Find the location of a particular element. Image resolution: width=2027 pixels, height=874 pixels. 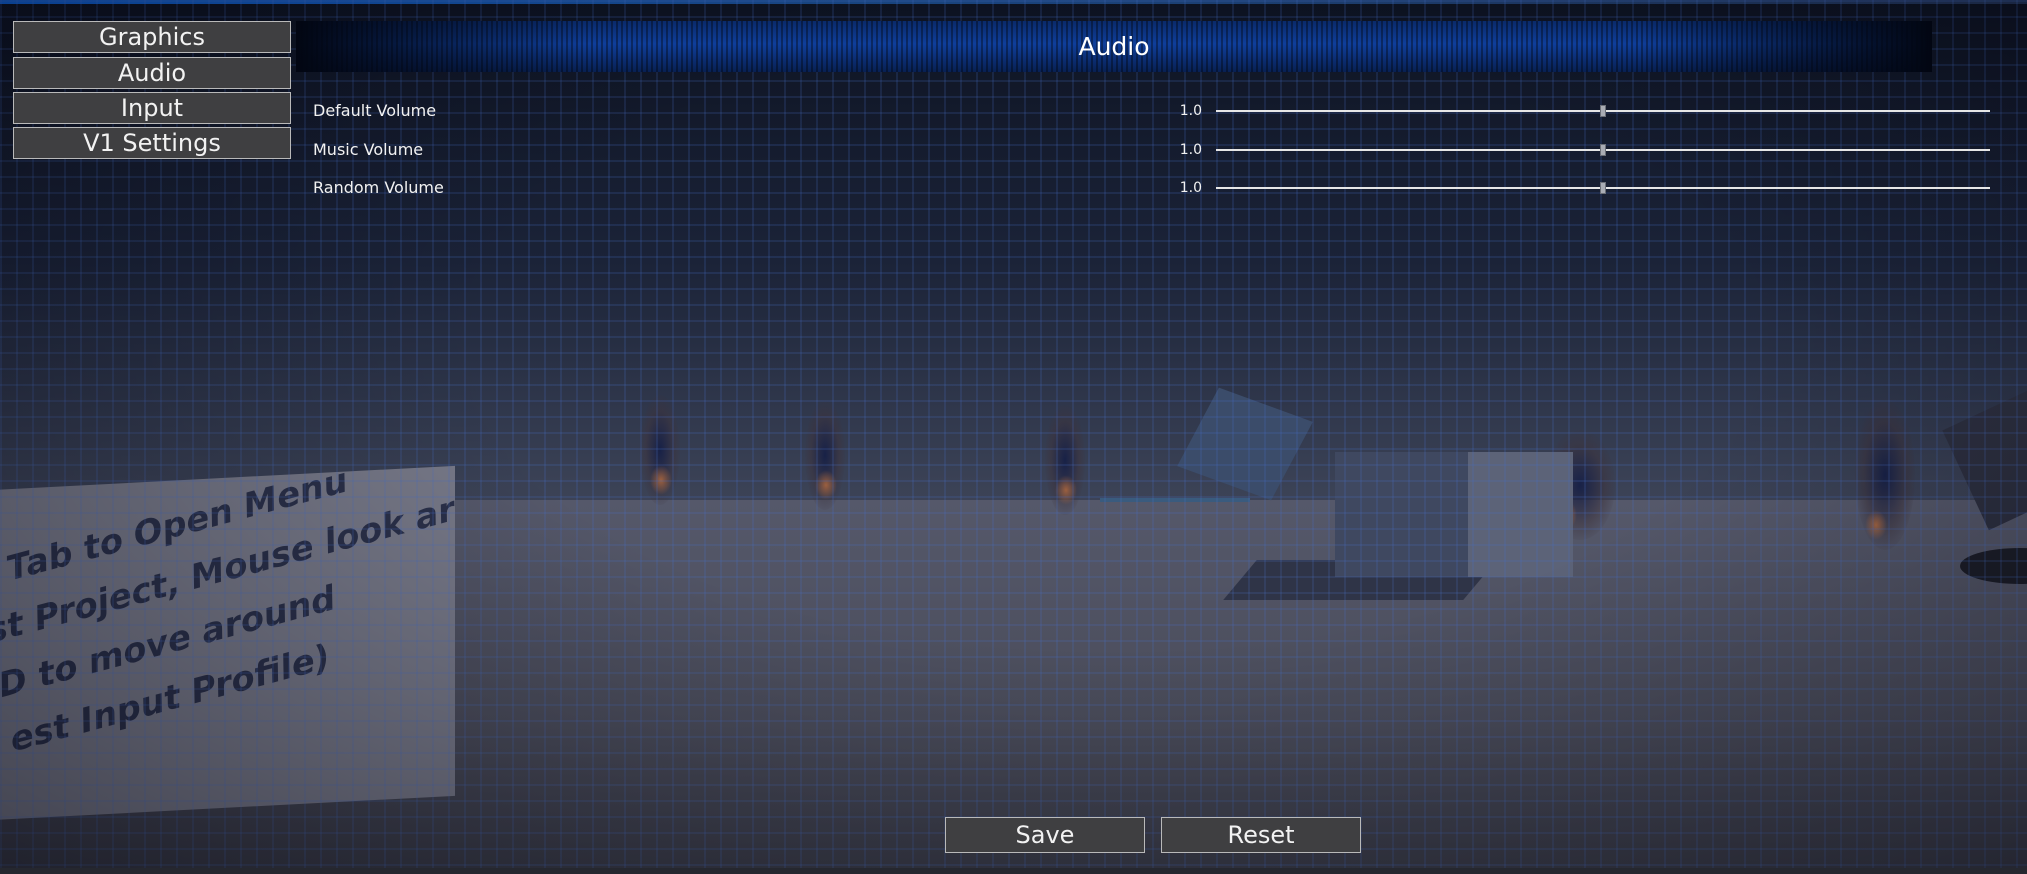

tab-audio: Audio is located at coordinates (152, 73).